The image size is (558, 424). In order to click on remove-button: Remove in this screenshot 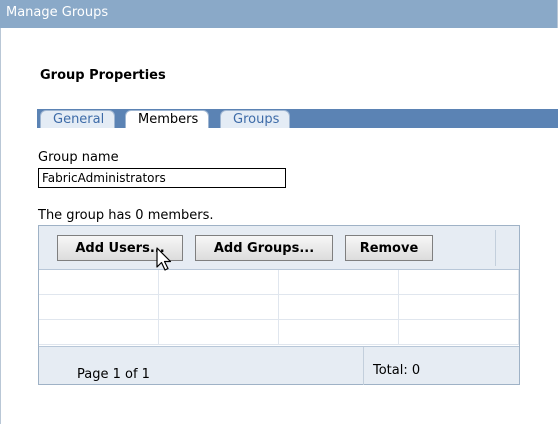, I will do `click(389, 248)`.